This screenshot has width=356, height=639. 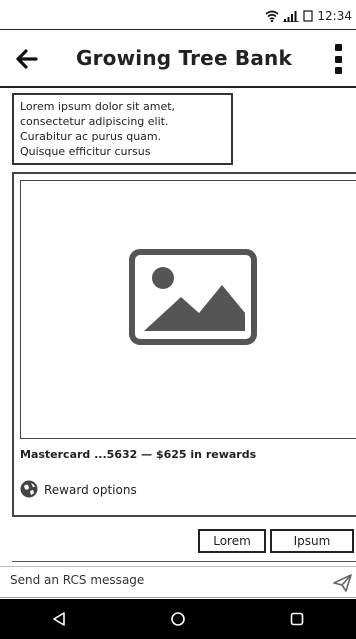 What do you see at coordinates (90, 490) in the screenshot?
I see `reward-options-label: Reward options` at bounding box center [90, 490].